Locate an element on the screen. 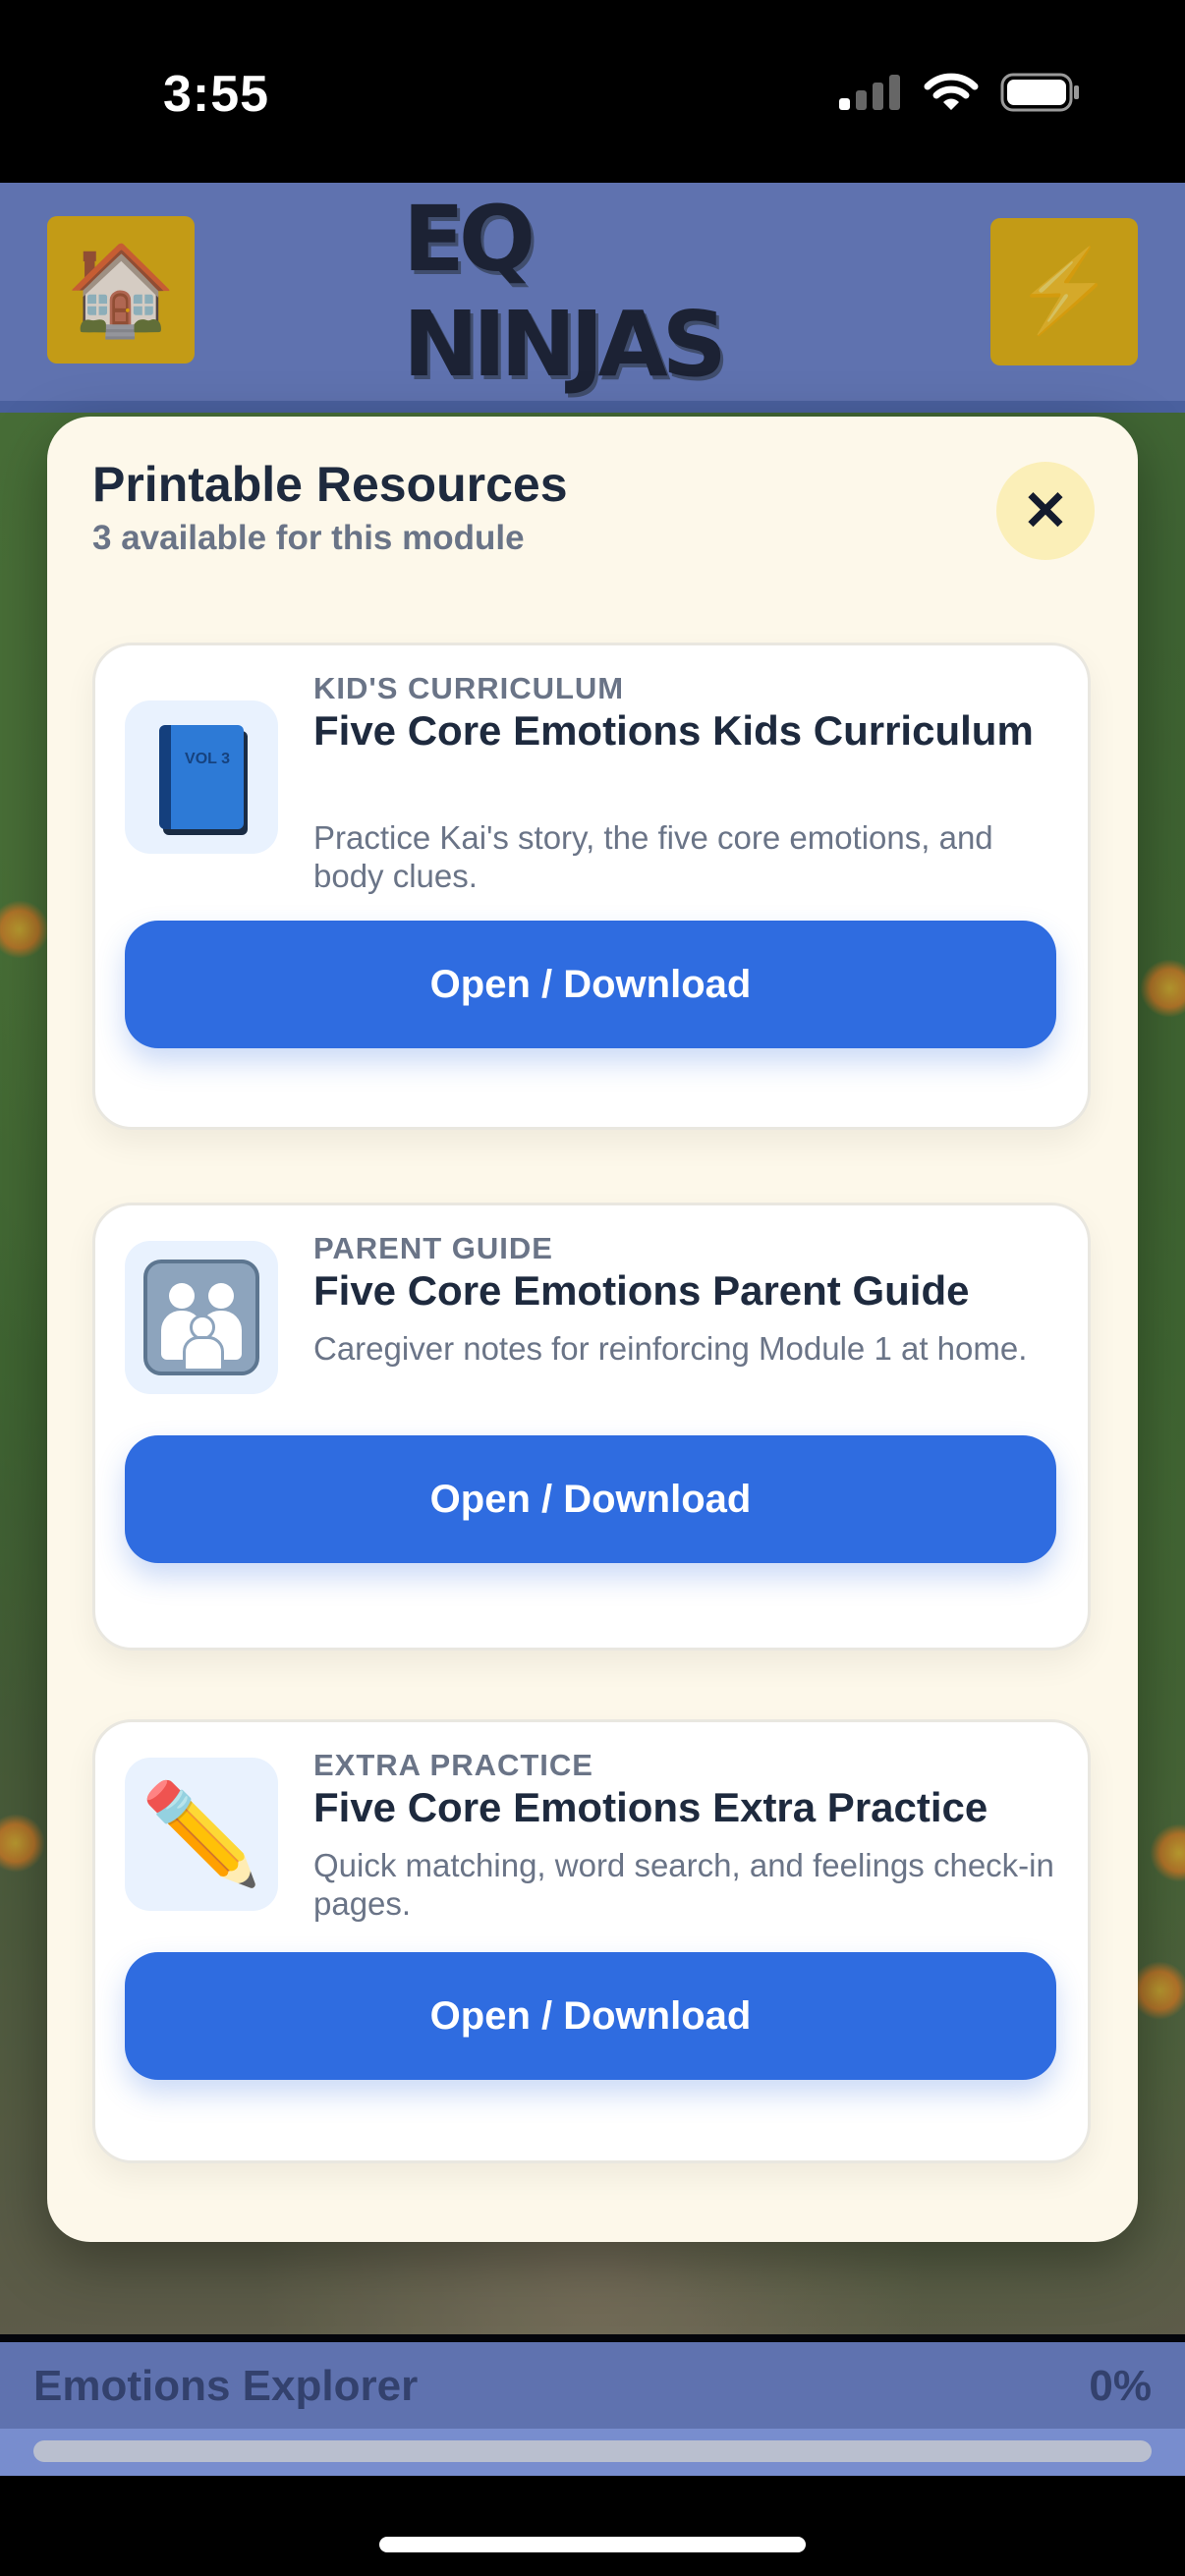  wifi-icon is located at coordinates (952, 91).